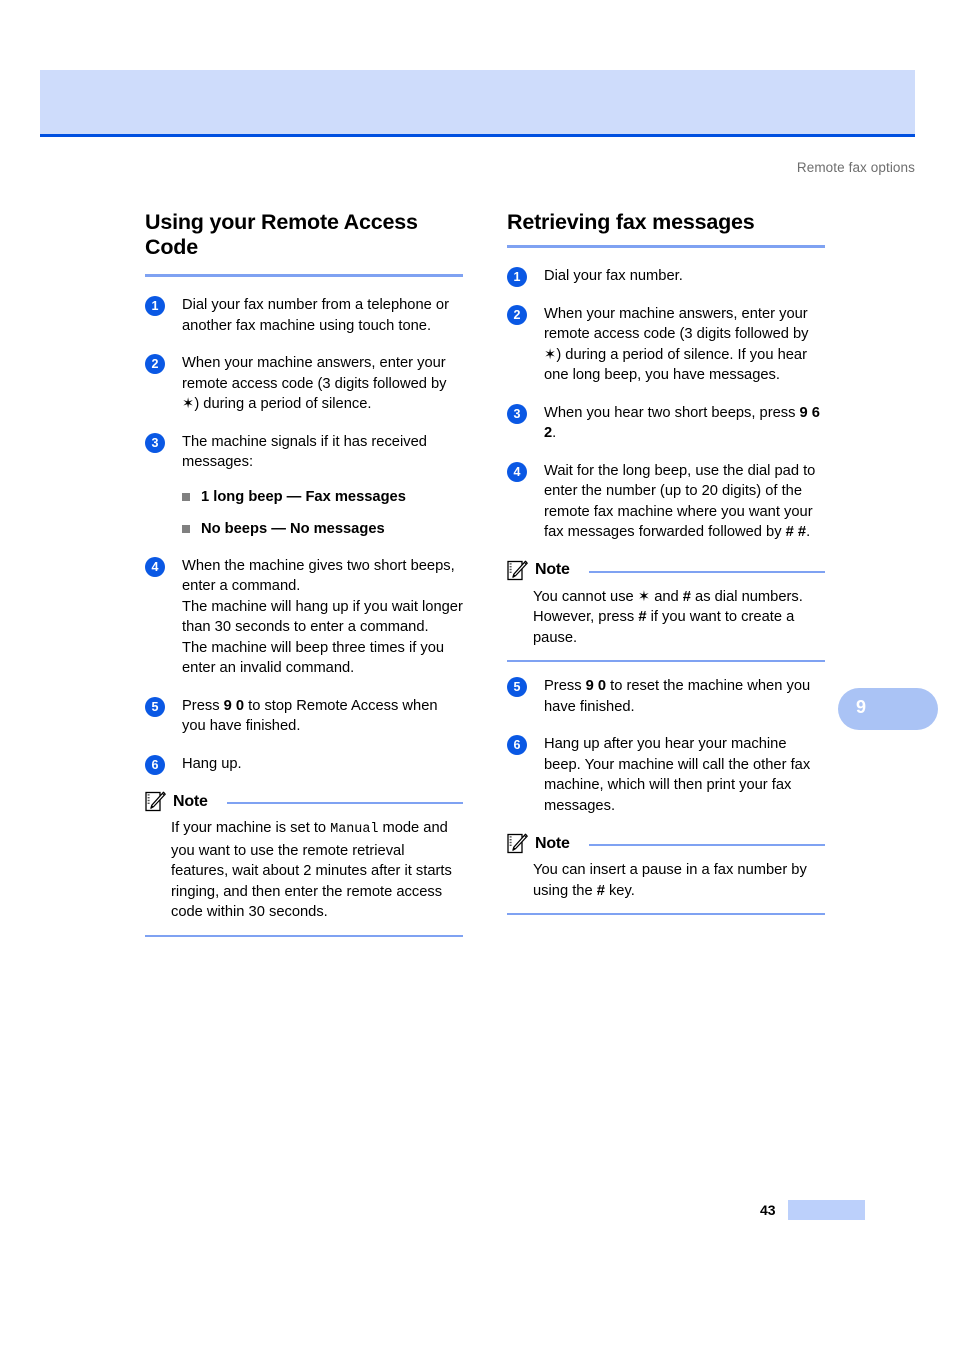 The height and width of the screenshot is (1351, 954). What do you see at coordinates (283, 404) in the screenshot?
I see `step-text-part: ) during a period of silence.` at bounding box center [283, 404].